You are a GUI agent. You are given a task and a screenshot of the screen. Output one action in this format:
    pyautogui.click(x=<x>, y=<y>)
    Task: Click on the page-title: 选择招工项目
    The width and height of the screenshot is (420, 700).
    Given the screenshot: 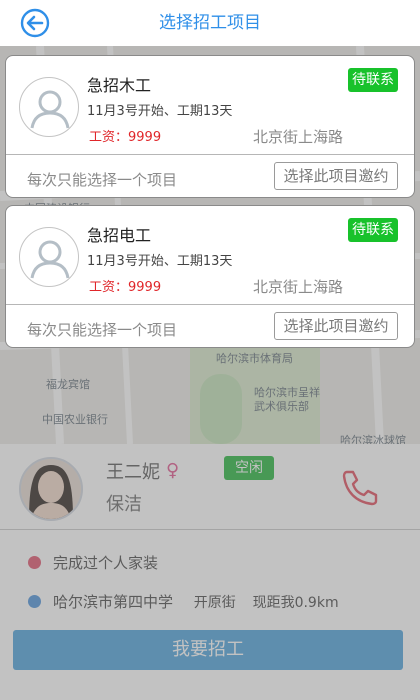 What is the action you would take?
    pyautogui.click(x=210, y=23)
    